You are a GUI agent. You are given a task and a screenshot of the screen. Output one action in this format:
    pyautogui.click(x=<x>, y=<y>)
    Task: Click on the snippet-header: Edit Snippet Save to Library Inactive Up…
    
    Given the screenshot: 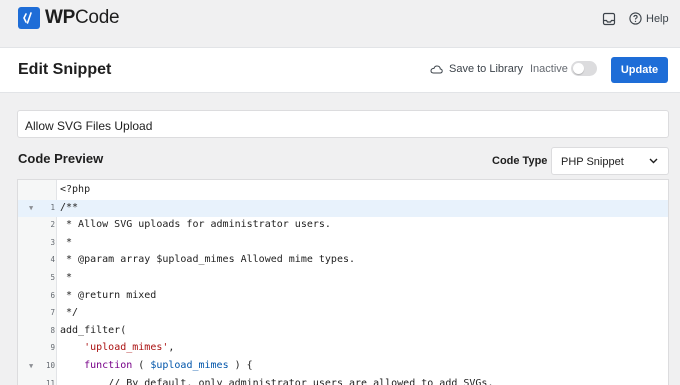 What is the action you would take?
    pyautogui.click(x=340, y=70)
    